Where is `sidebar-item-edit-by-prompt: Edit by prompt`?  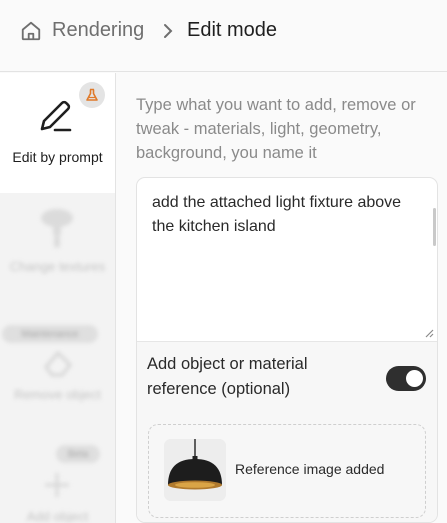 sidebar-item-edit-by-prompt: Edit by prompt is located at coordinates (57, 133).